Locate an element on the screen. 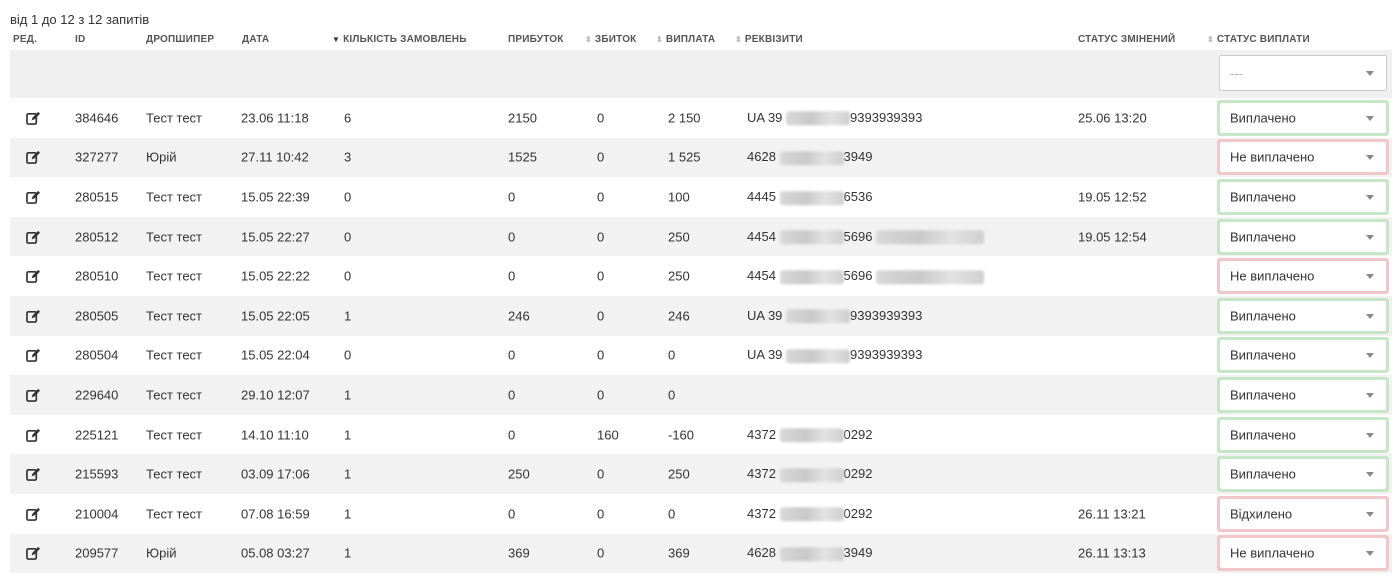 The image size is (1400, 582). orders-cell: 6 is located at coordinates (348, 118).